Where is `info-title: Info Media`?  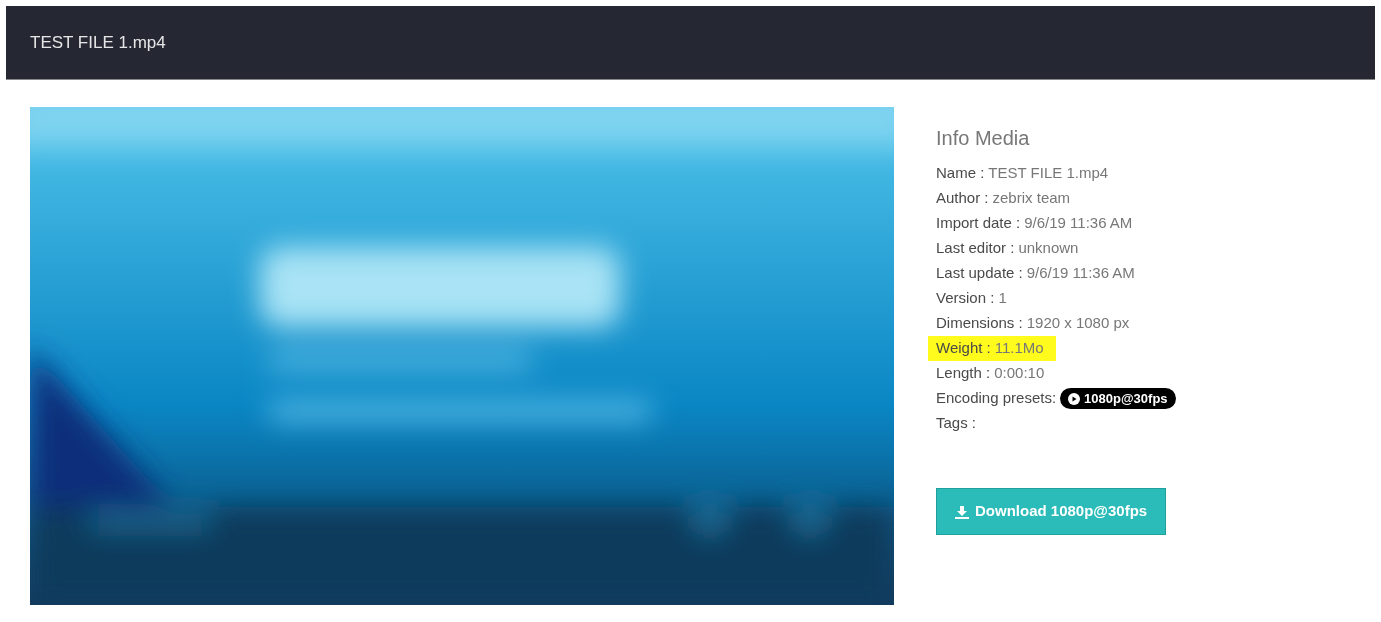
info-title: Info Media is located at coordinates (983, 138).